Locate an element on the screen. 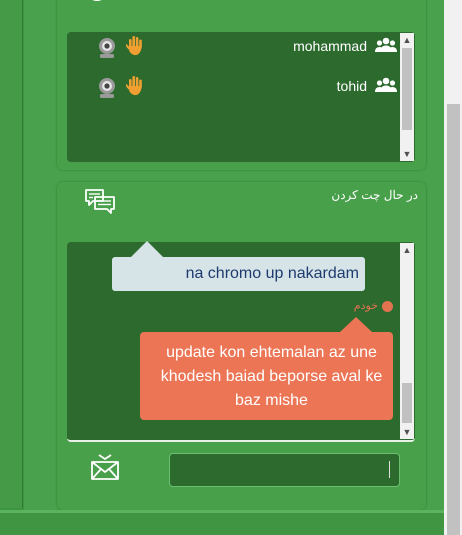 This screenshot has width=462, height=535. chat-scrollbar: ▲ ▼ is located at coordinates (407, 341).